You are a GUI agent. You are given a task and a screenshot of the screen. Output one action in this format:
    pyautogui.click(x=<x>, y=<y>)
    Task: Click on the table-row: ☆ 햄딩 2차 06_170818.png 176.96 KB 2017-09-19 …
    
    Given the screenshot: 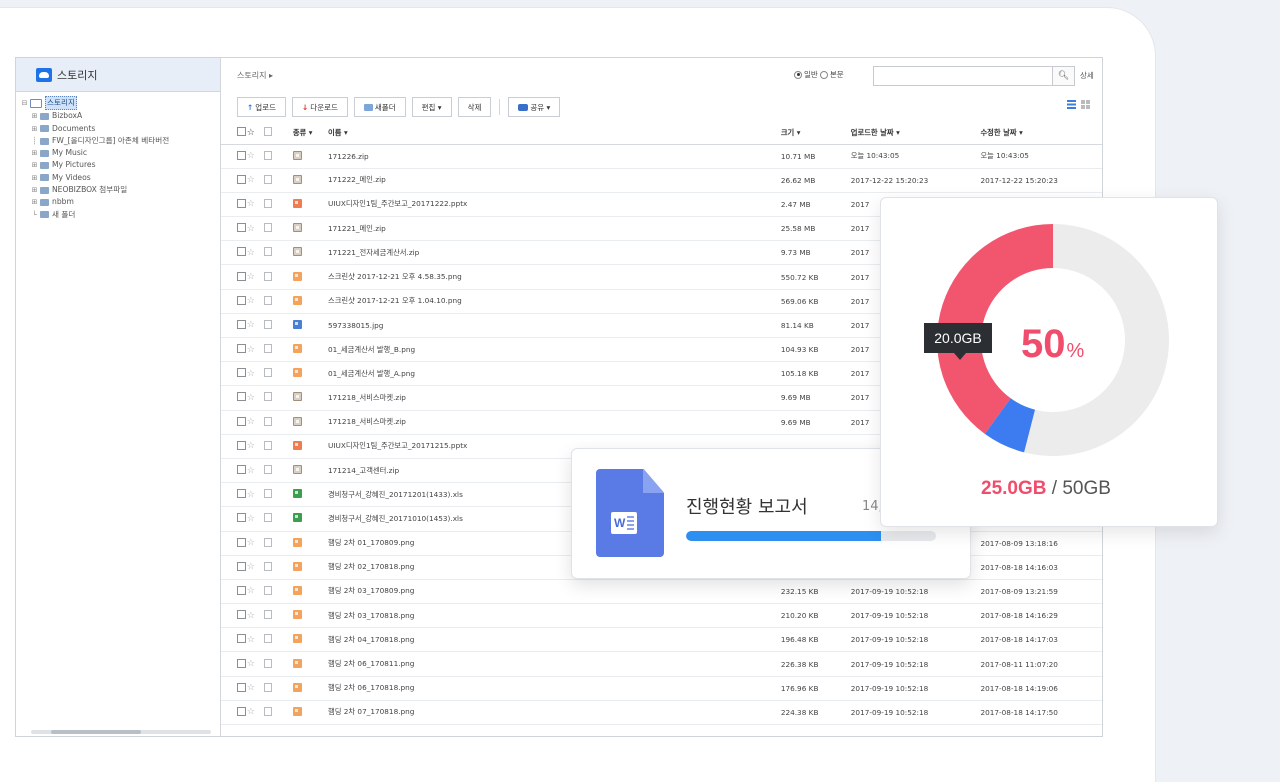 What is the action you would take?
    pyautogui.click(x=661, y=688)
    